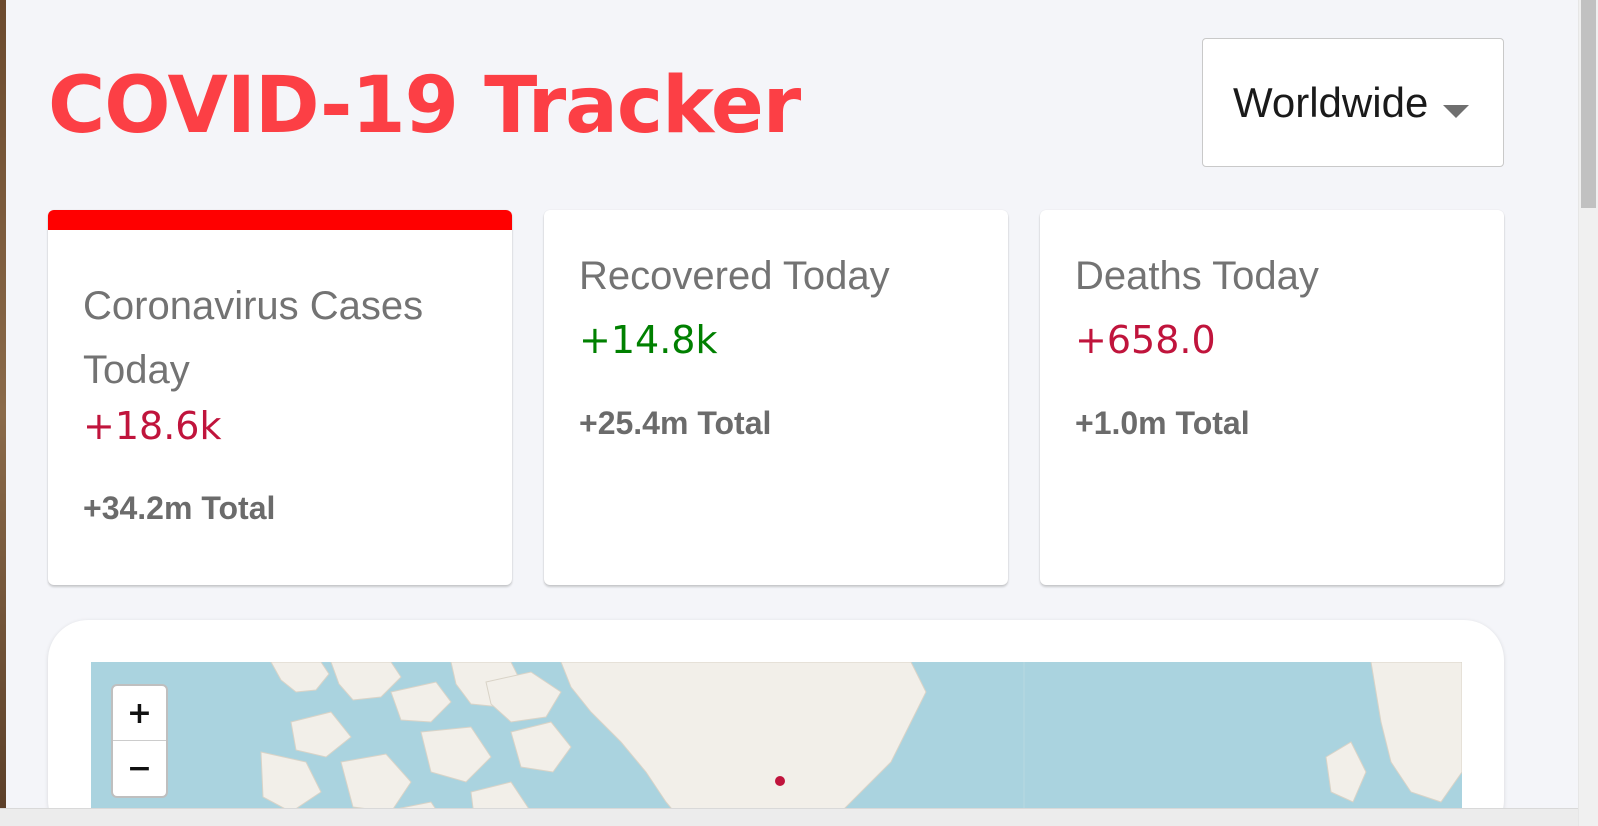  I want to click on card-today-value: +14.8k, so click(648, 340).